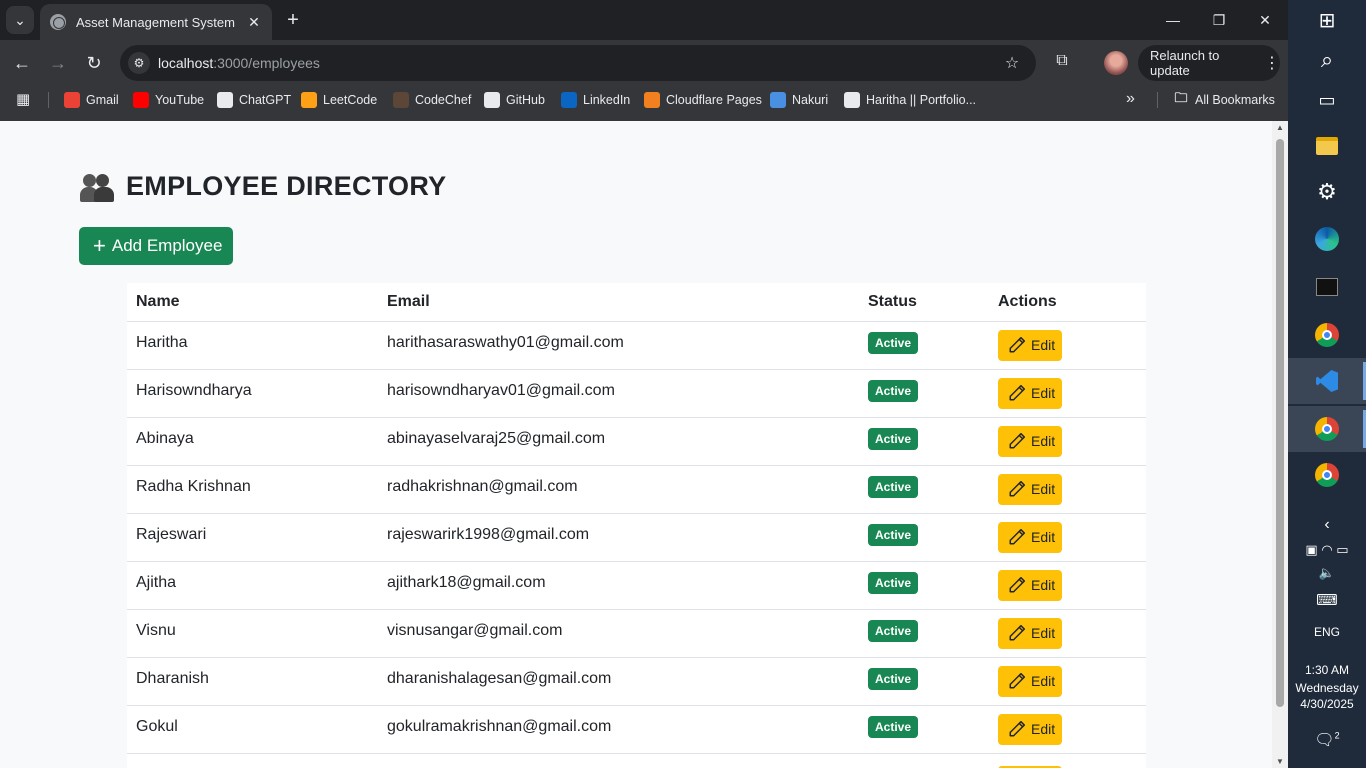 This screenshot has width=1366, height=768. I want to click on notification-icon: 🗨2, so click(1327, 740).